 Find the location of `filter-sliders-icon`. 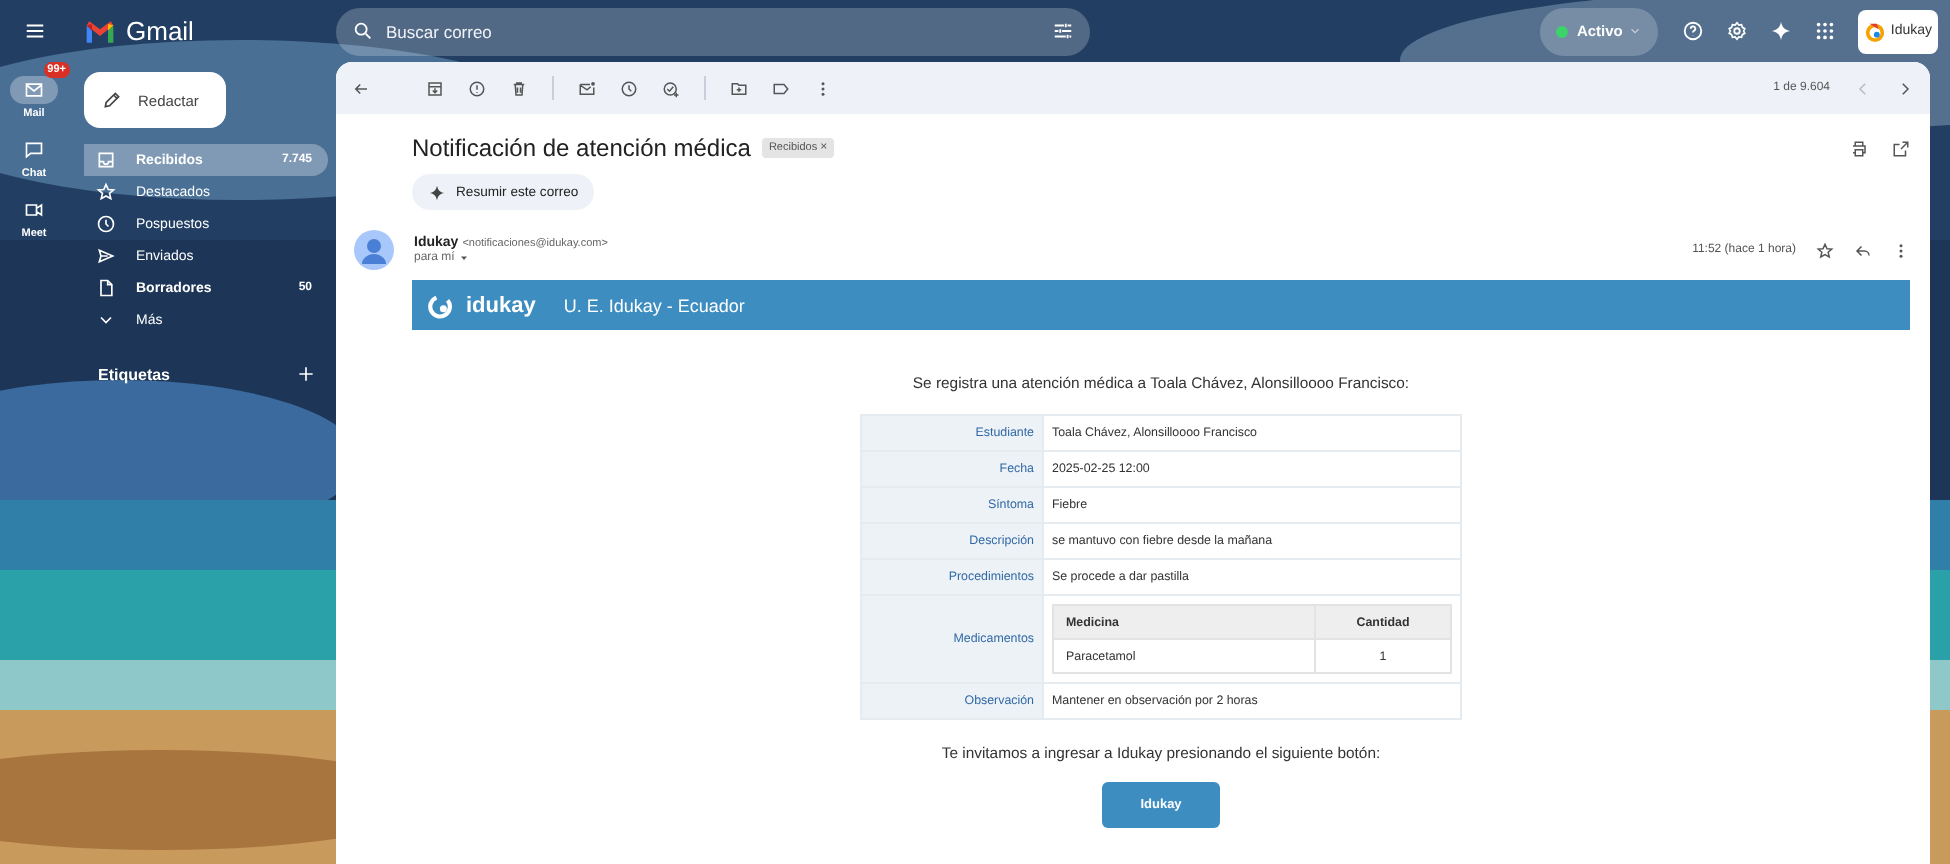

filter-sliders-icon is located at coordinates (1063, 31).